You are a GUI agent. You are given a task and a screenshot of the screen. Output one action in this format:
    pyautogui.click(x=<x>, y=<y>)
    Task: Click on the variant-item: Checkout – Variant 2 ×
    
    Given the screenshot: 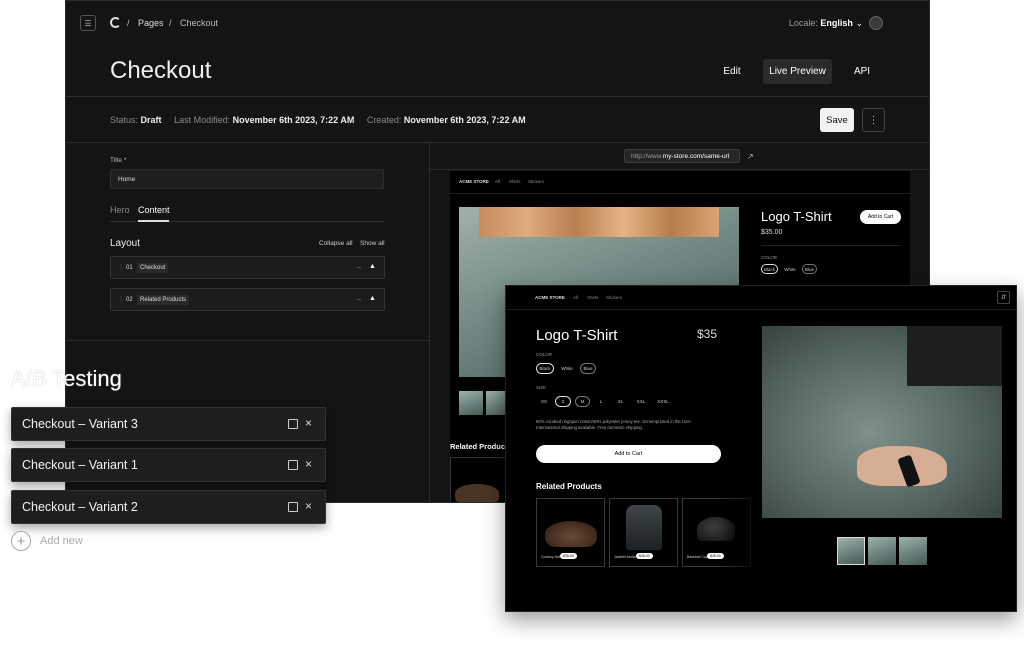 What is the action you would take?
    pyautogui.click(x=168, y=507)
    